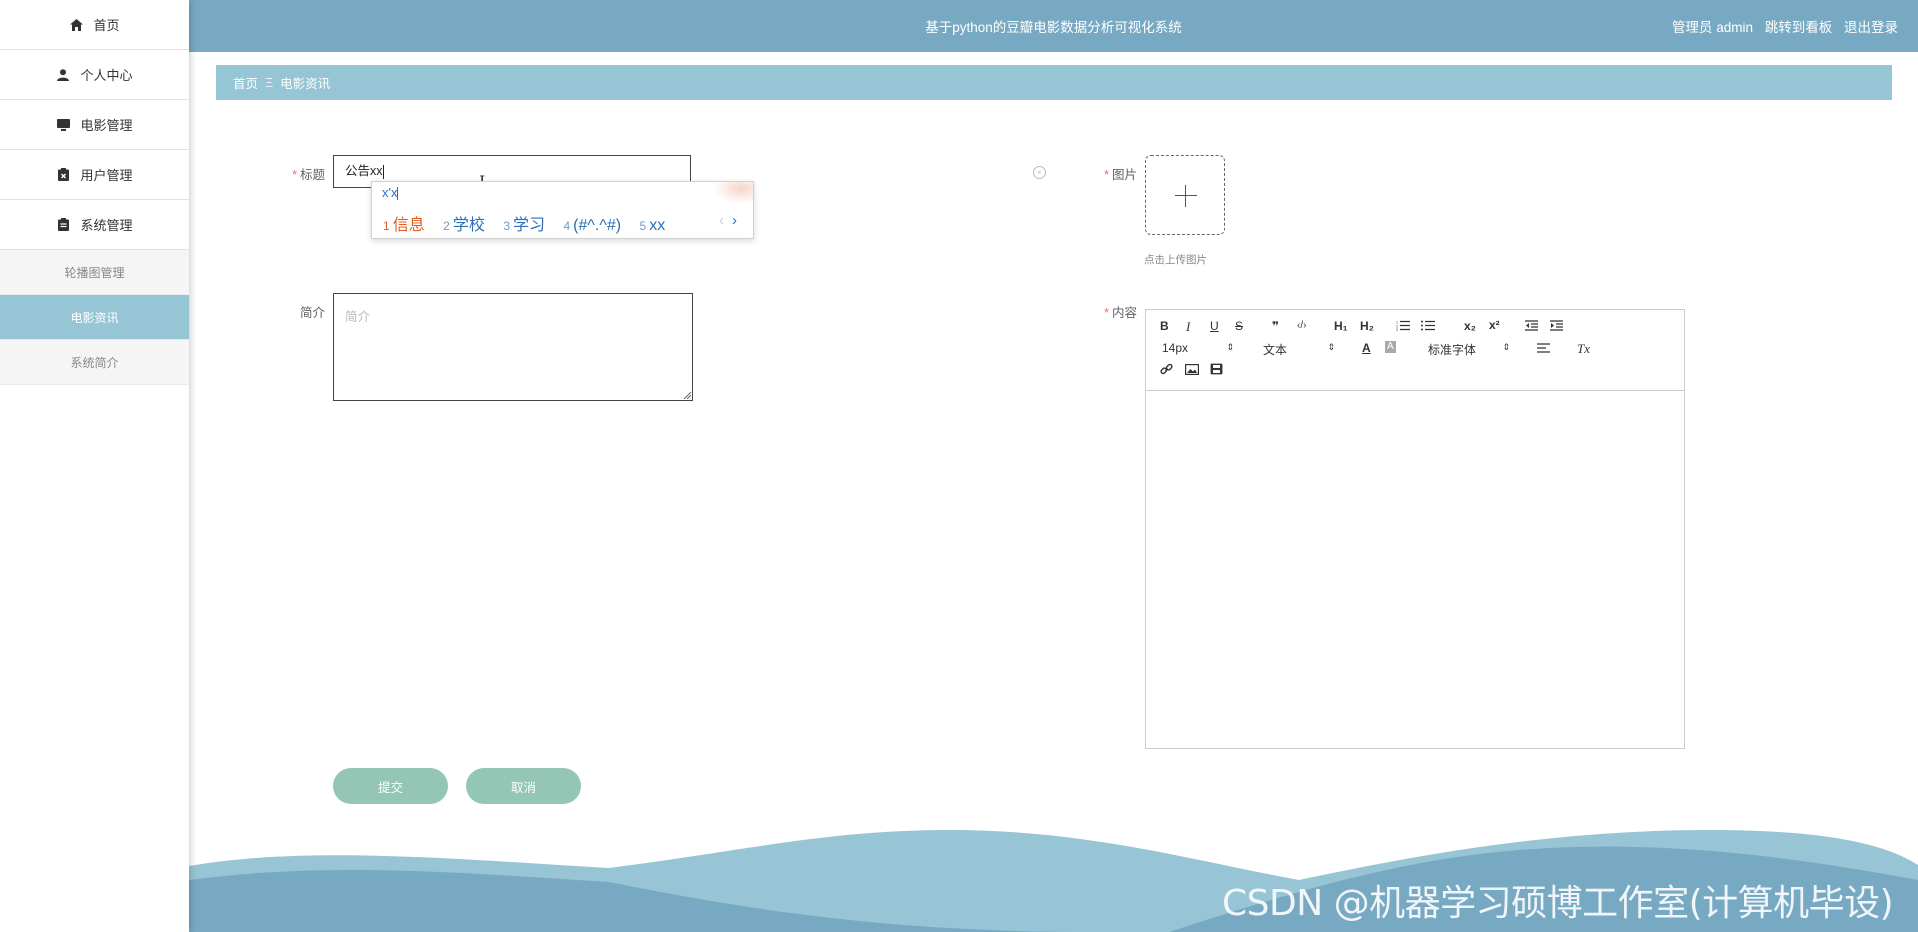 The image size is (1918, 932). Describe the element at coordinates (1367, 326) in the screenshot. I see `h2-button: H₂` at that location.